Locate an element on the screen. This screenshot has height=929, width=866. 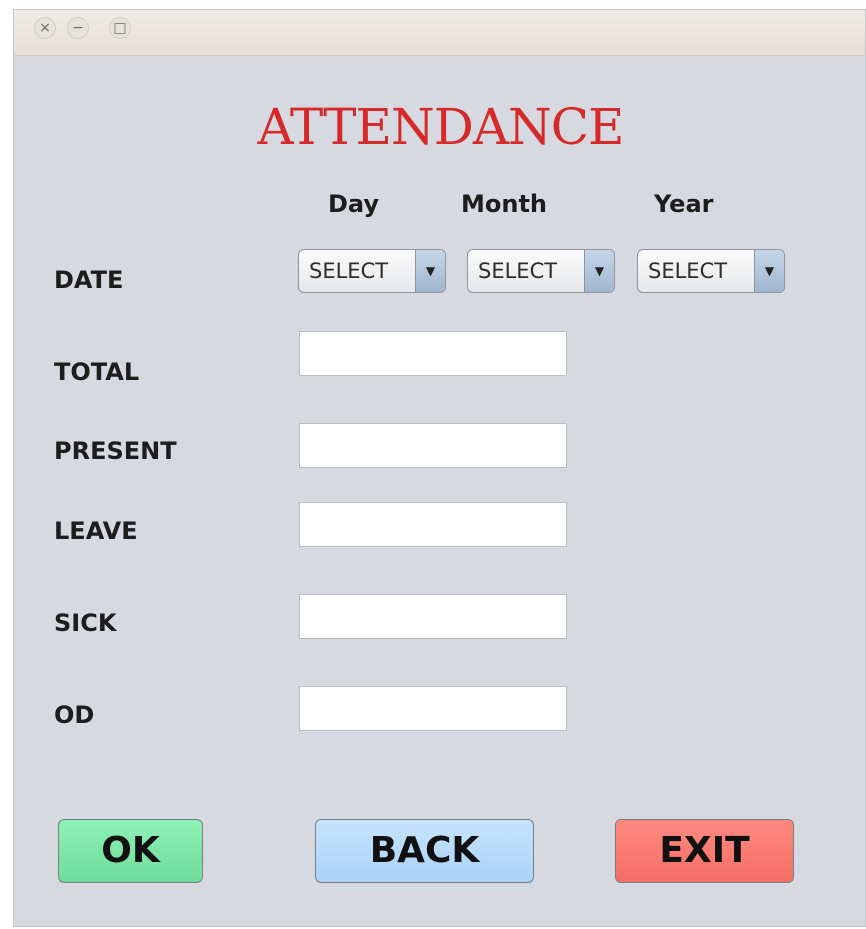
year-select: SELECT ▼ is located at coordinates (711, 271).